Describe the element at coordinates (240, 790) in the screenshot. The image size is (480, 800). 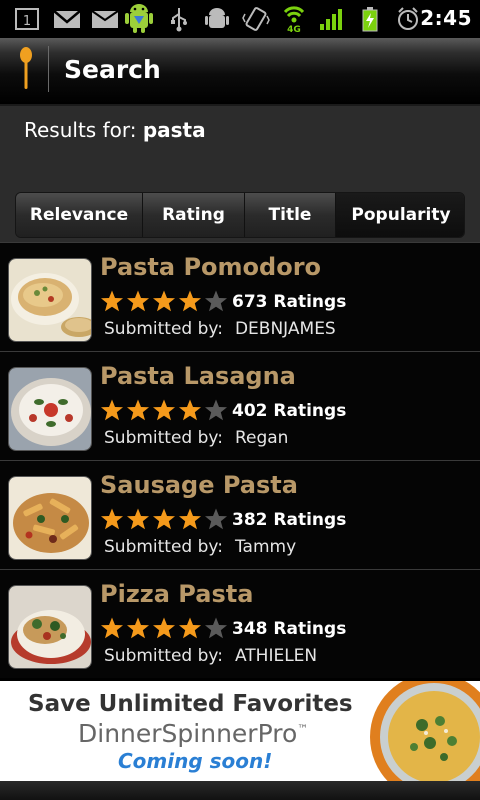
I see `bottom-strip` at that location.